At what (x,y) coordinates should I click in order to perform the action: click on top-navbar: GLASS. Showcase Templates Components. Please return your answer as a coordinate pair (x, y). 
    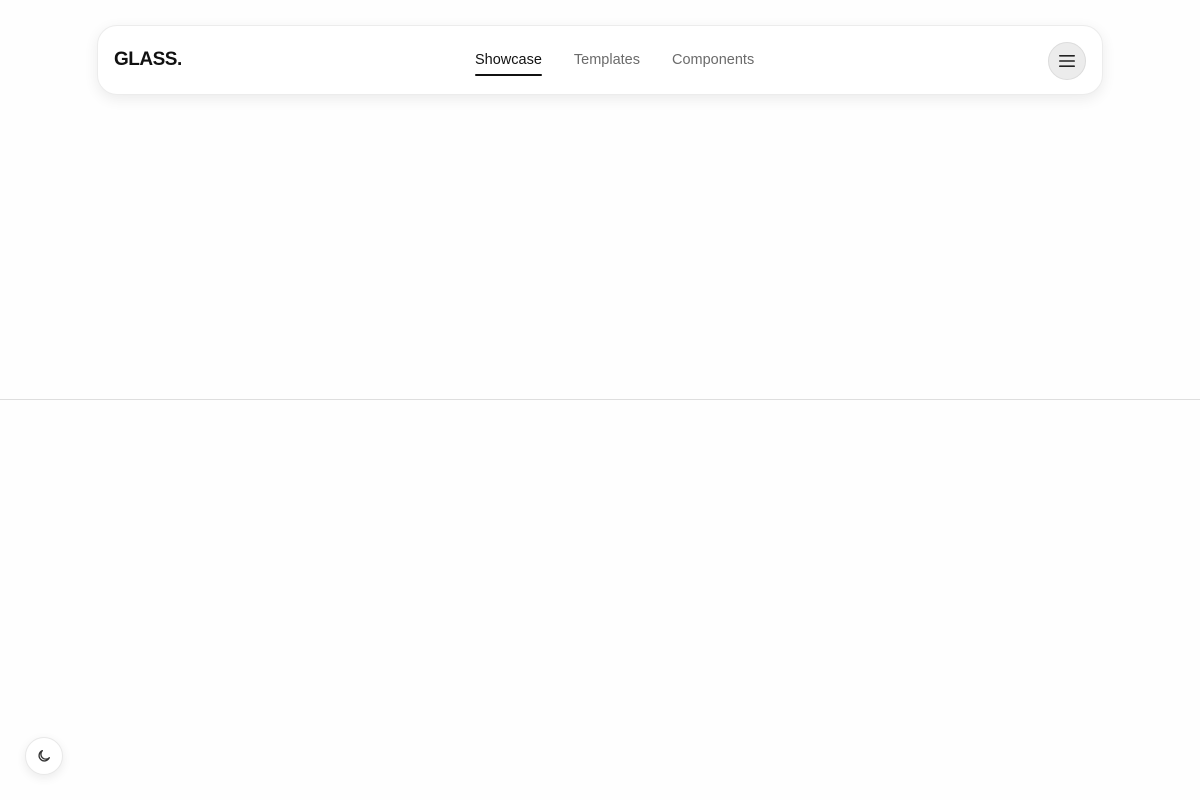
    Looking at the image, I should click on (600, 60).